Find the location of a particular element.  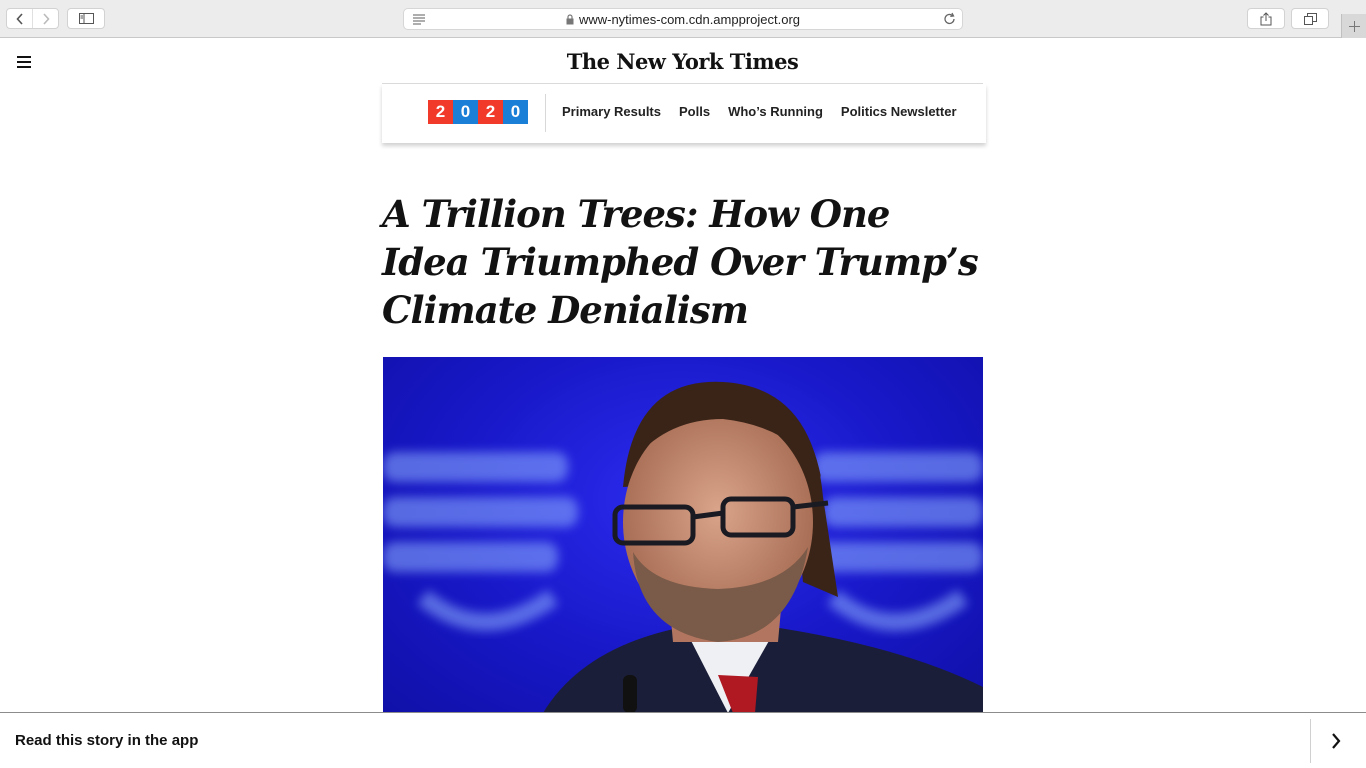

share-button is located at coordinates (1266, 18).